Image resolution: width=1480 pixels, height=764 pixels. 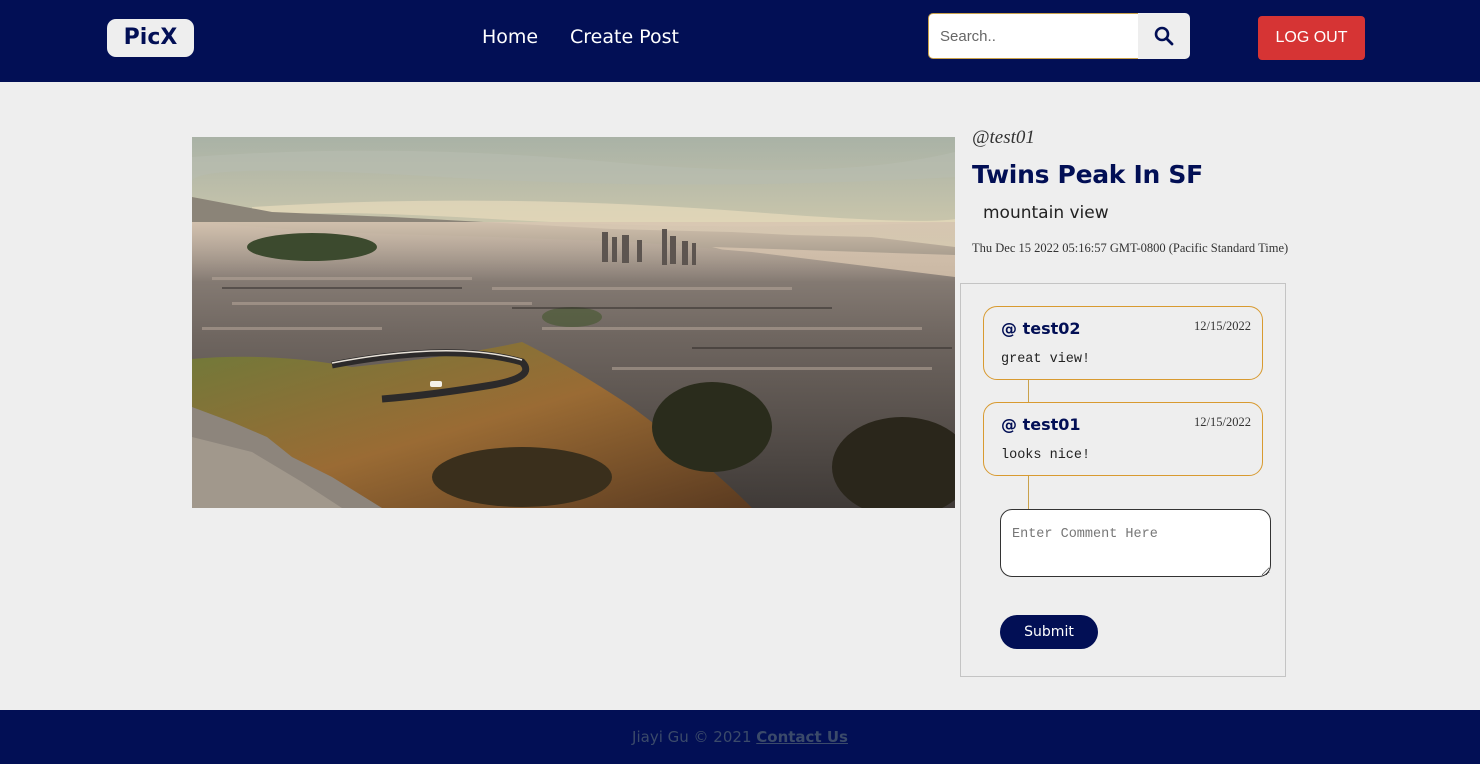 I want to click on post-author: @test01, so click(x=1003, y=138).